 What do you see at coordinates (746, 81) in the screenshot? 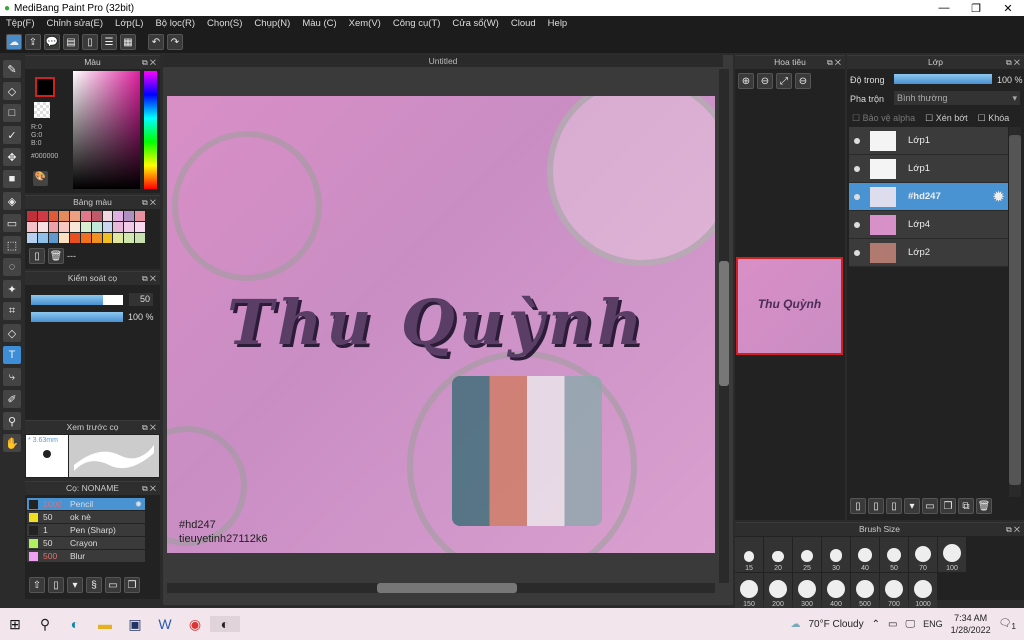
I see `zoom-in-icon: ⊕` at bounding box center [746, 81].